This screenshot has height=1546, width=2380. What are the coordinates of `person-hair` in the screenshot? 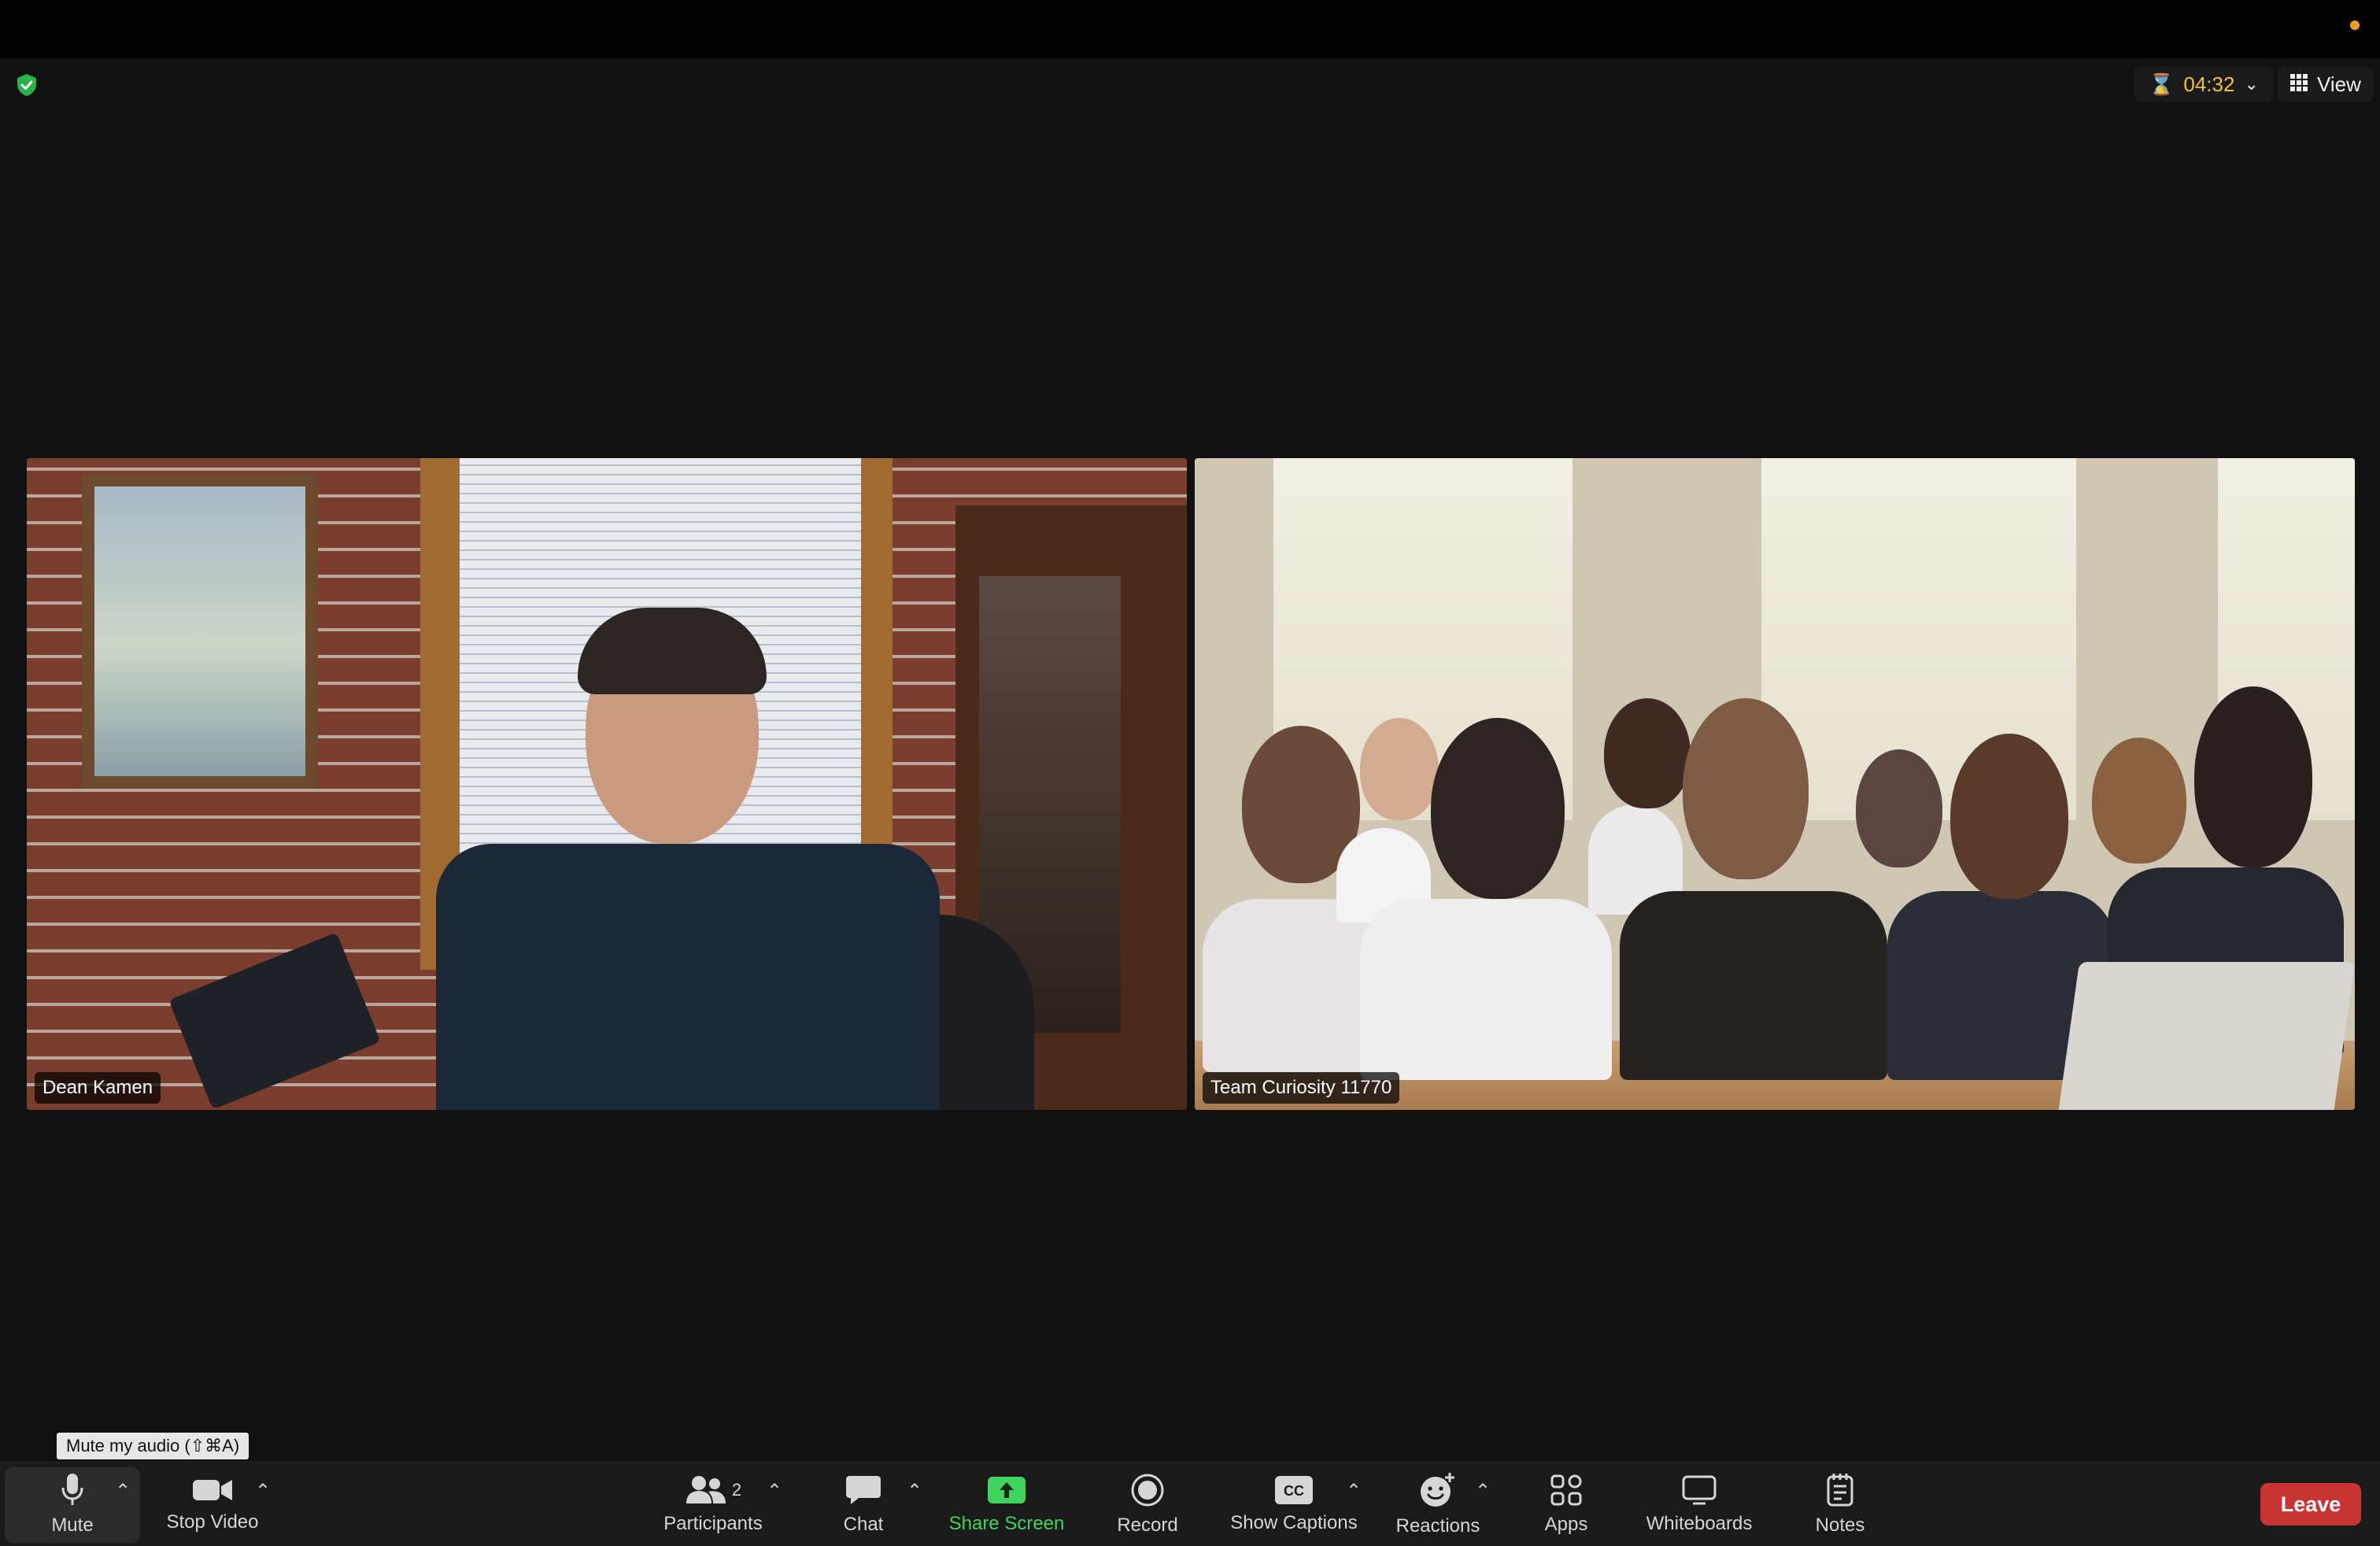 It's located at (672, 651).